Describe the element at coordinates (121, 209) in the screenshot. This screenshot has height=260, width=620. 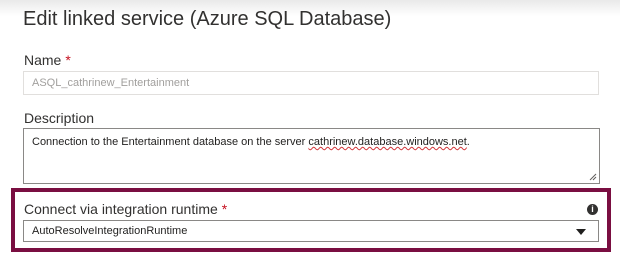
I see `runtime-label-text: Connect via integration runtime` at that location.